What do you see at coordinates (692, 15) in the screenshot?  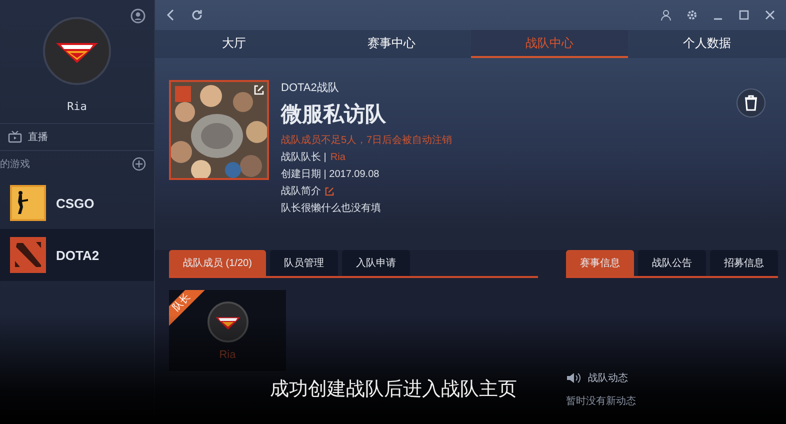 I see `settings-icon` at bounding box center [692, 15].